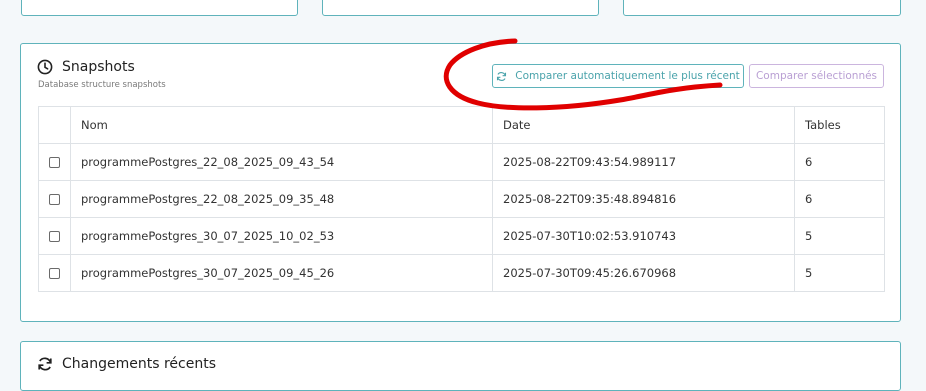 Image resolution: width=926 pixels, height=391 pixels. I want to click on refresh-icon, so click(501, 76).